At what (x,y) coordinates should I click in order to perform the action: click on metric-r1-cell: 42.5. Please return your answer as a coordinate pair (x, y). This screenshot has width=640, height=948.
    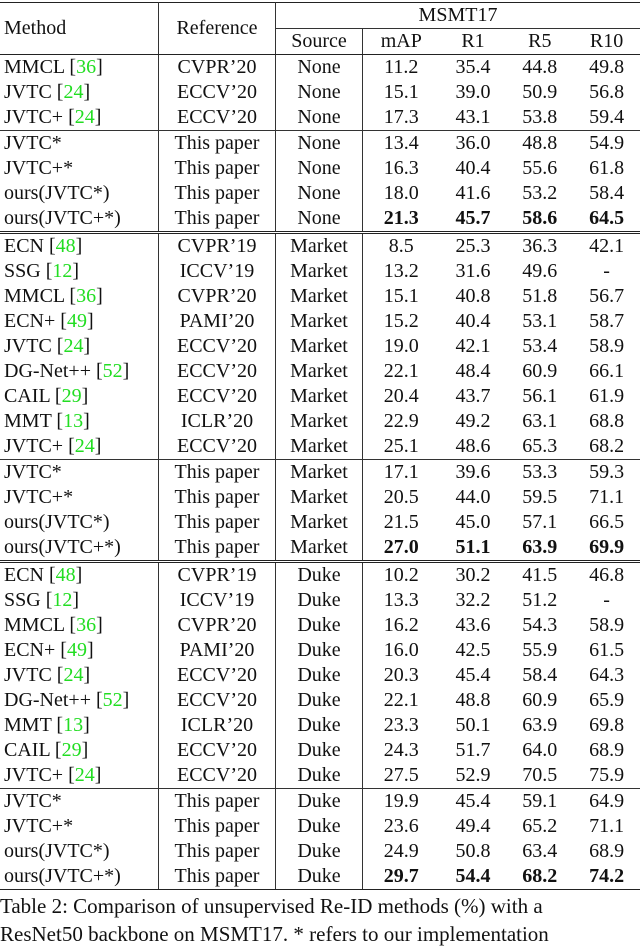
    Looking at the image, I should click on (473, 650).